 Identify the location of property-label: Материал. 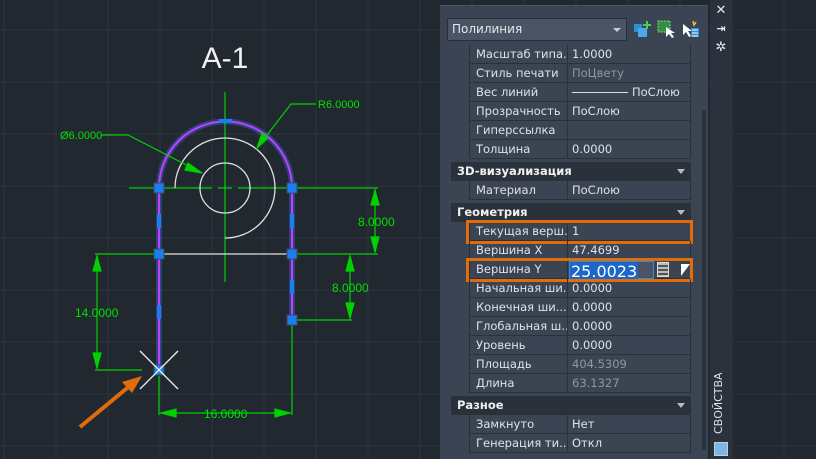
(518, 190).